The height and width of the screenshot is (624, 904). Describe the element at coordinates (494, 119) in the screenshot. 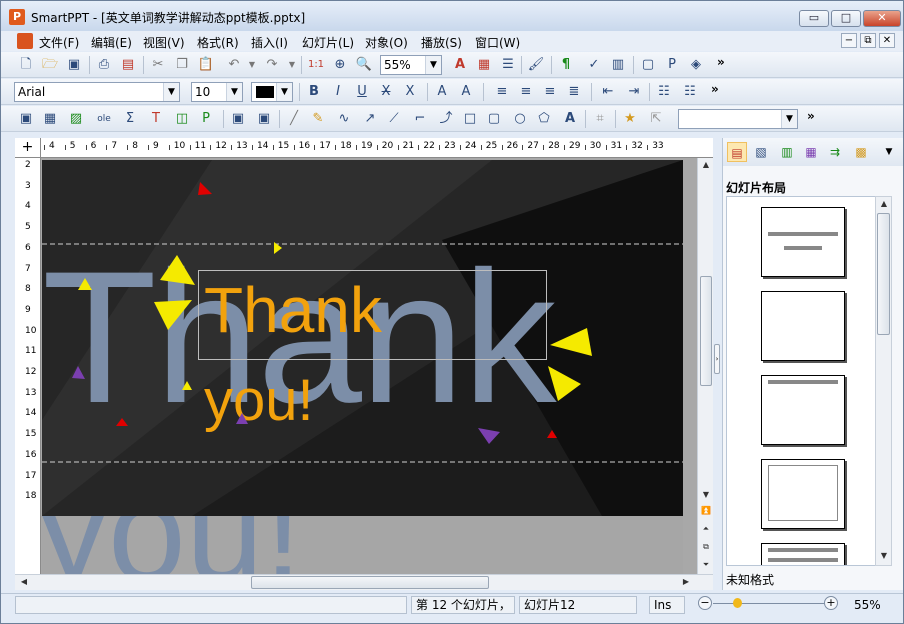

I see `rounded-rect-tool-icon: ▢` at that location.